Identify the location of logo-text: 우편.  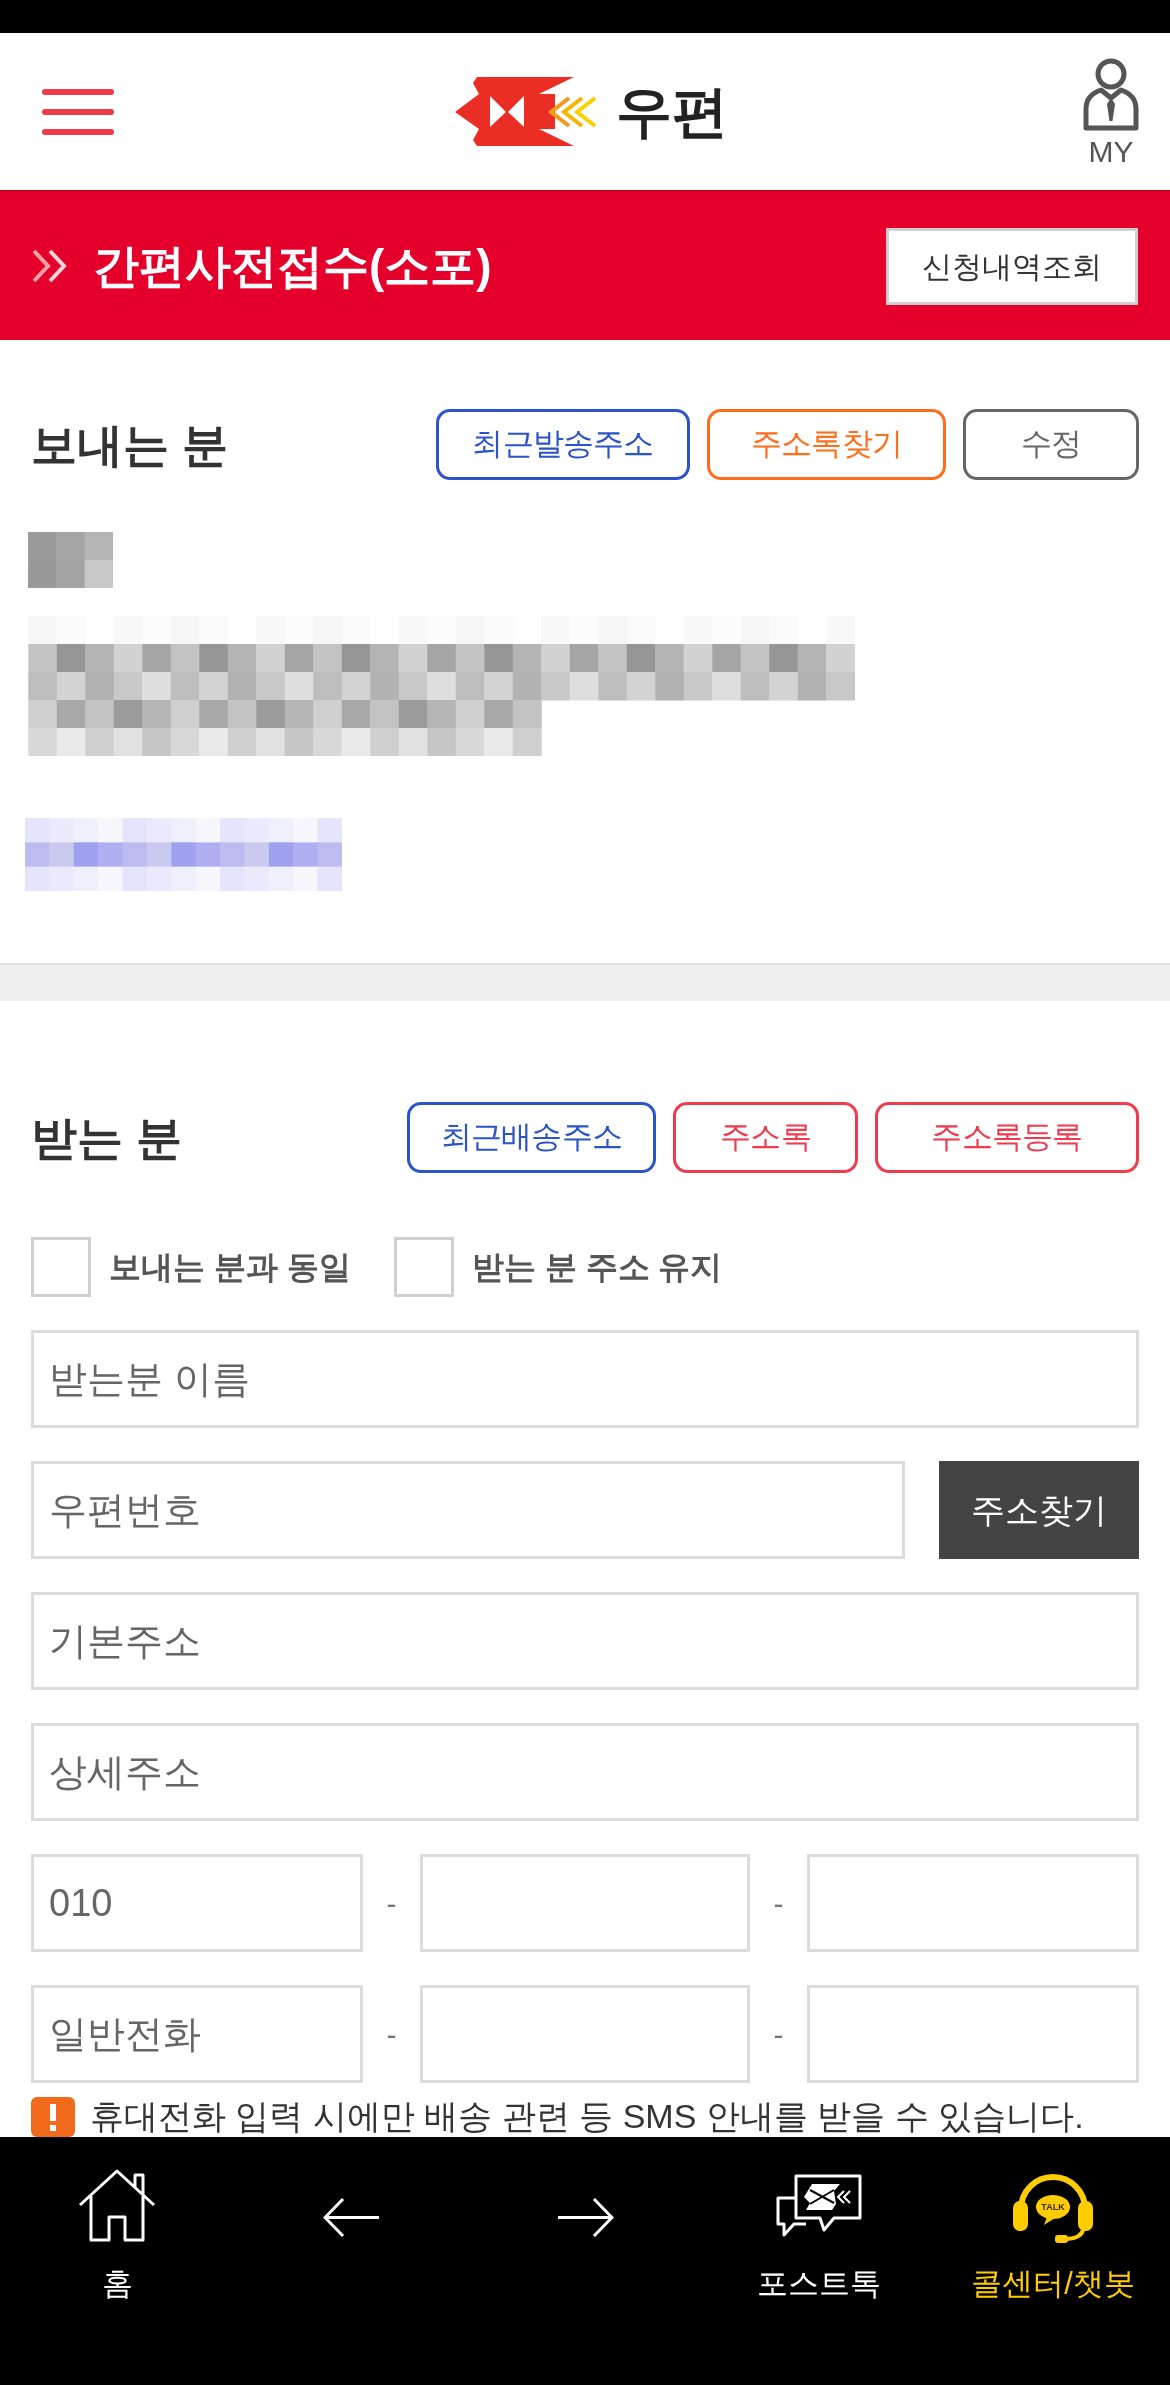
(671, 111).